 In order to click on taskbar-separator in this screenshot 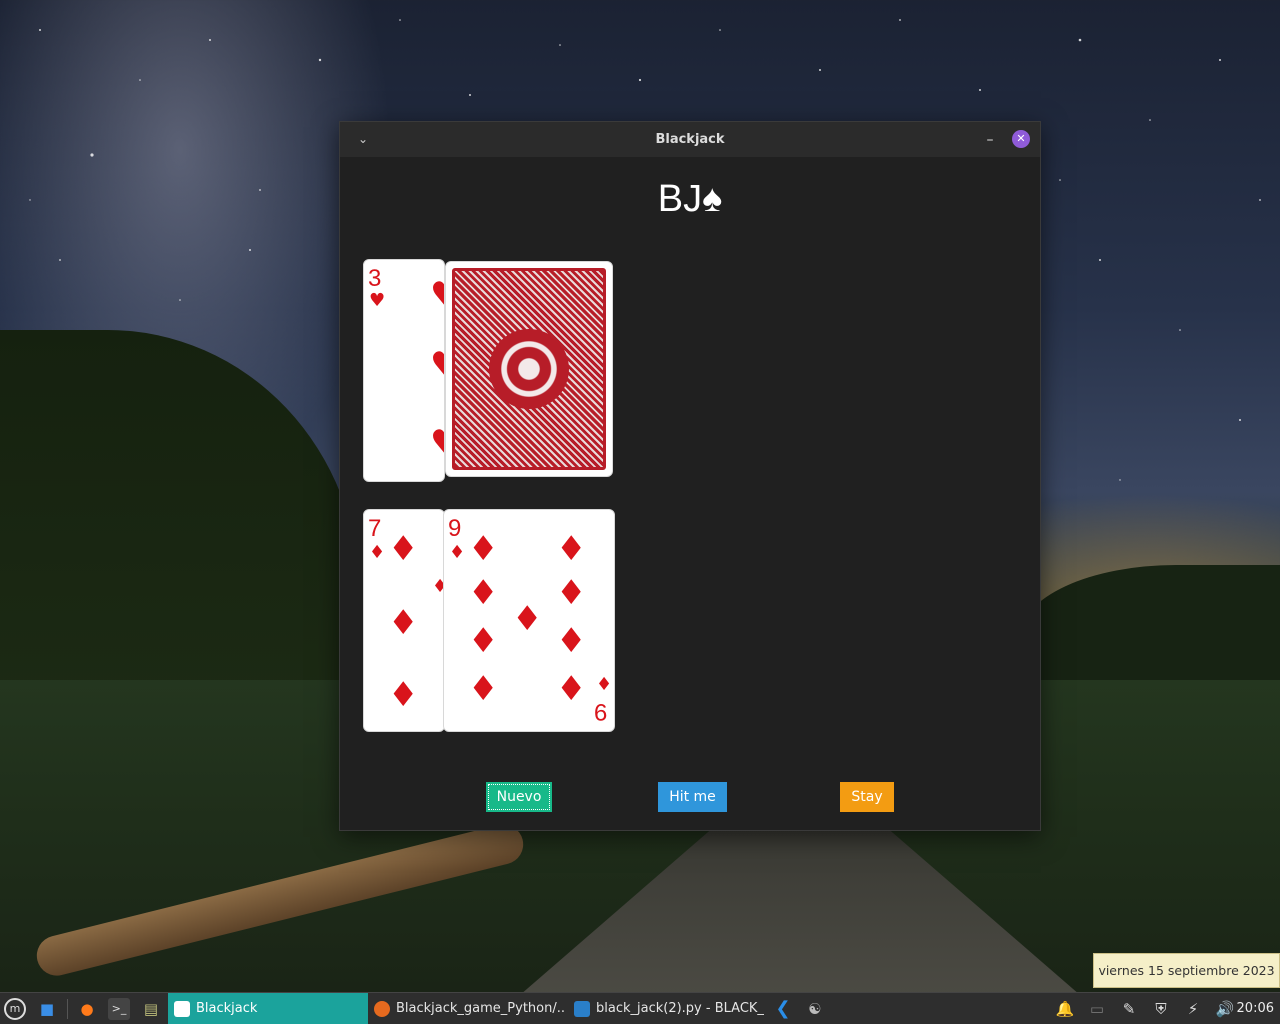, I will do `click(67, 1009)`.